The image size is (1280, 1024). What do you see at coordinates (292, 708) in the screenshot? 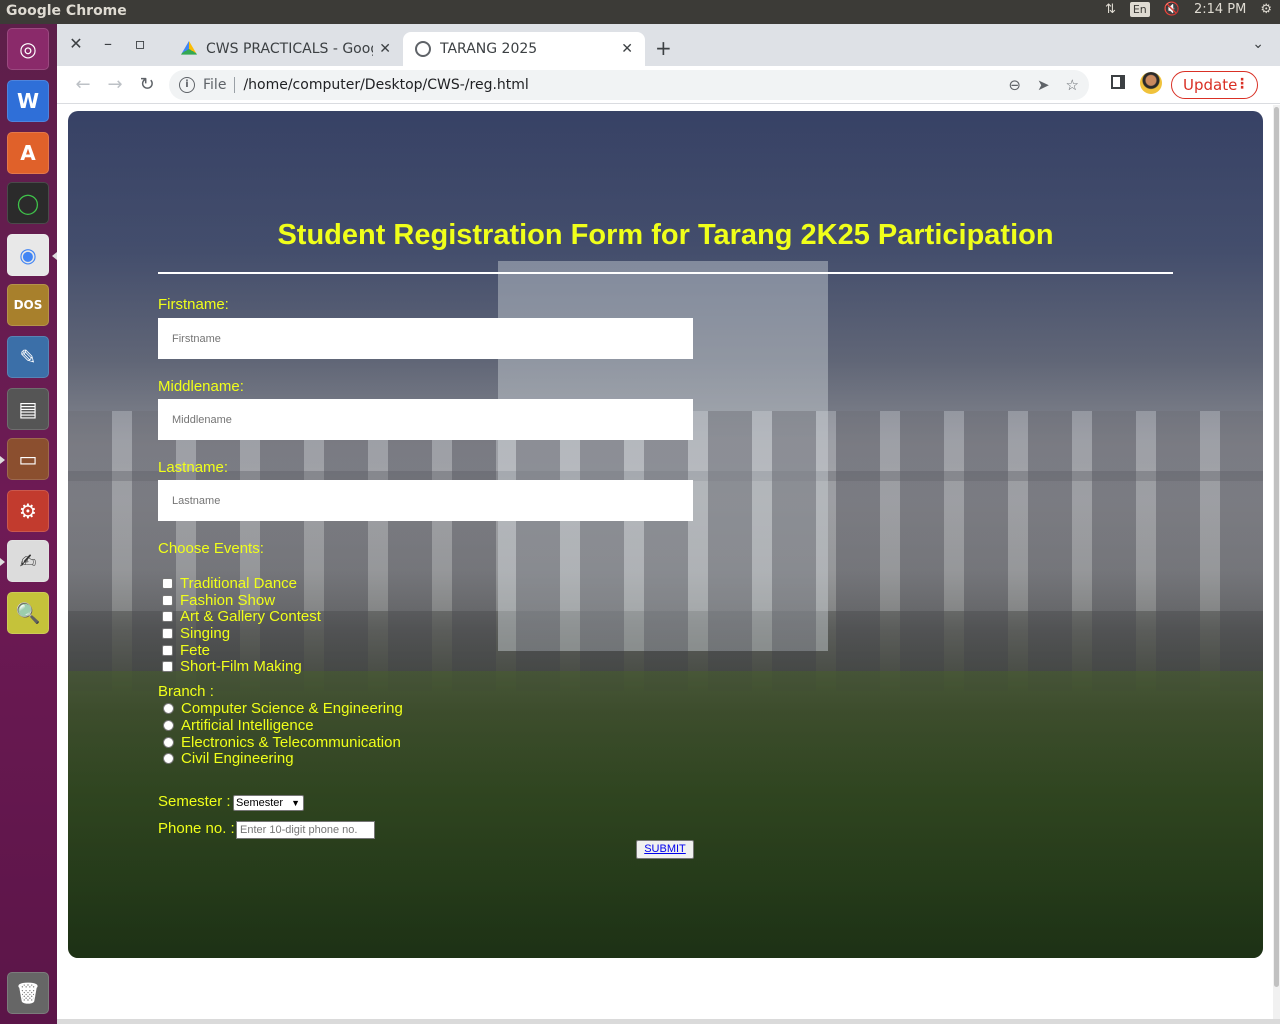
I see `branch-option-label: Computer Science & Engineering` at bounding box center [292, 708].